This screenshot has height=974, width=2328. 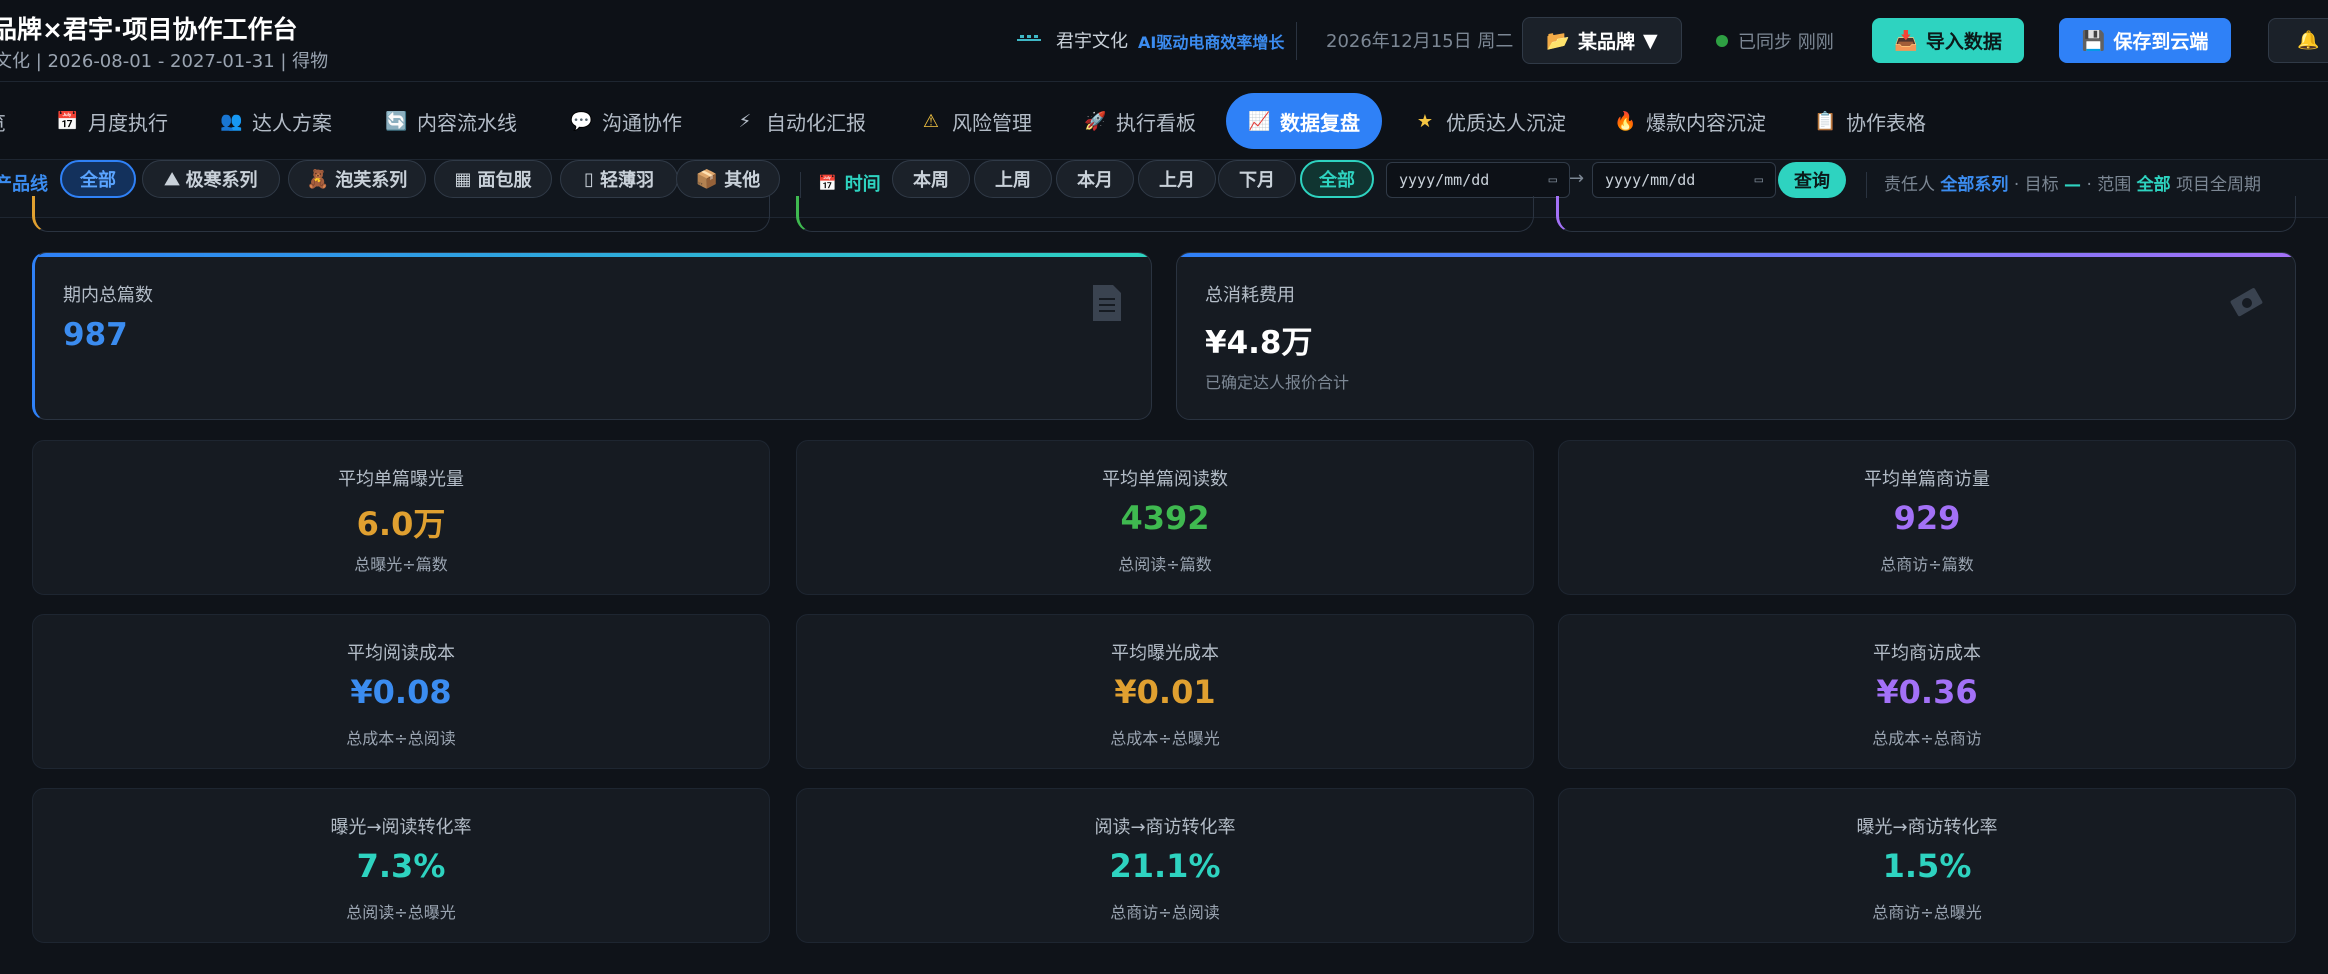 What do you see at coordinates (3, 121) in the screenshot?
I see `tab-partial: 览` at bounding box center [3, 121].